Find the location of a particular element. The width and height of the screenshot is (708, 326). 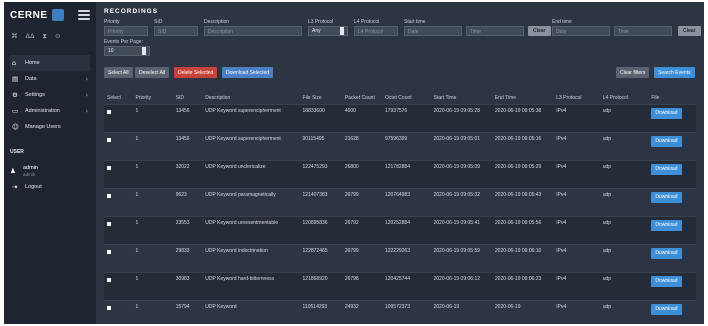

column-header: End Time is located at coordinates (522, 93).